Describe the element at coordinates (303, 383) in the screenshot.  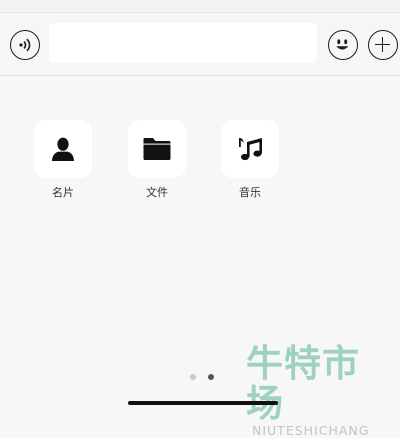
I see `watermark-text: 牛特市场` at that location.